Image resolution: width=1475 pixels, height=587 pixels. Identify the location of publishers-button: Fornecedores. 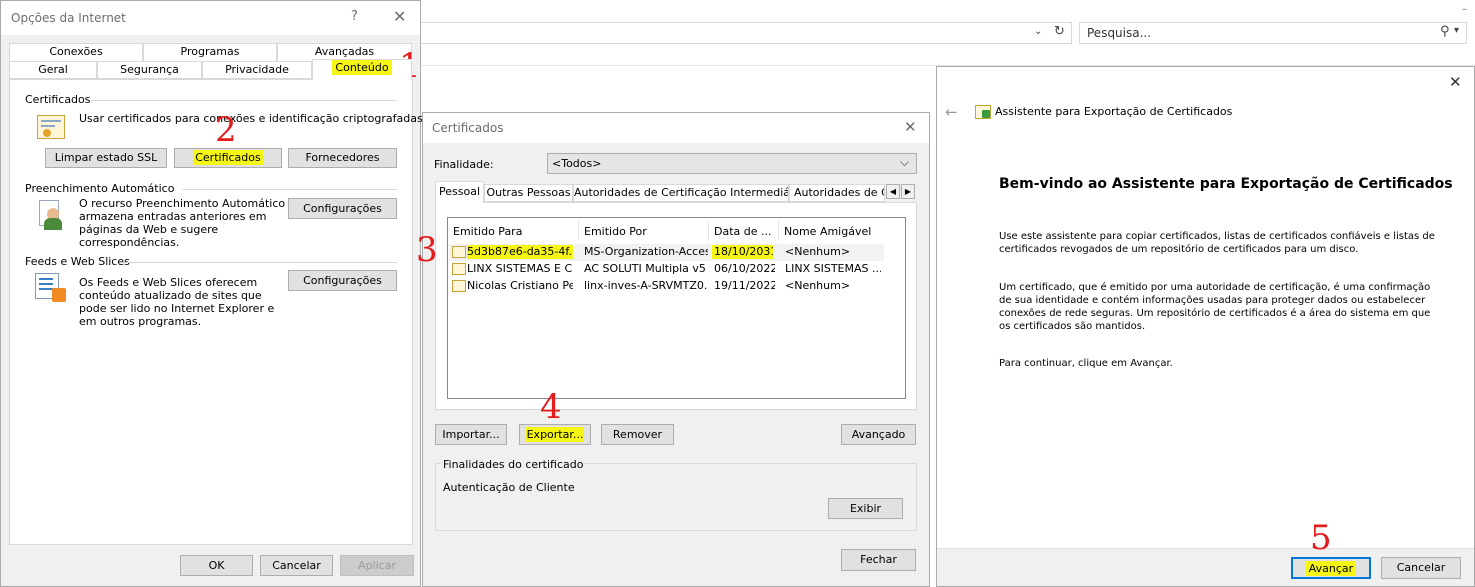
(342, 158).